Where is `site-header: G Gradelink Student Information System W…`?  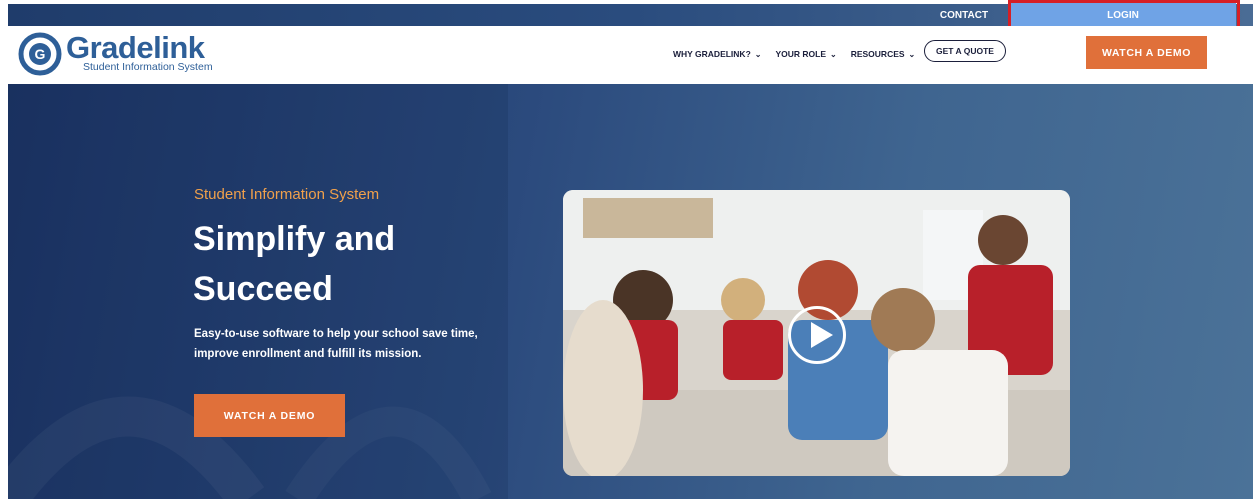 site-header: G Gradelink Student Information System W… is located at coordinates (630, 55).